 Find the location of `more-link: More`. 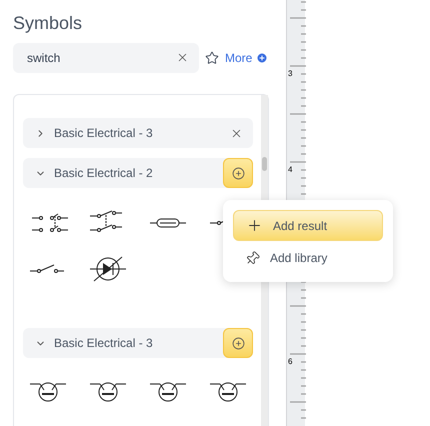

more-link: More is located at coordinates (238, 58).